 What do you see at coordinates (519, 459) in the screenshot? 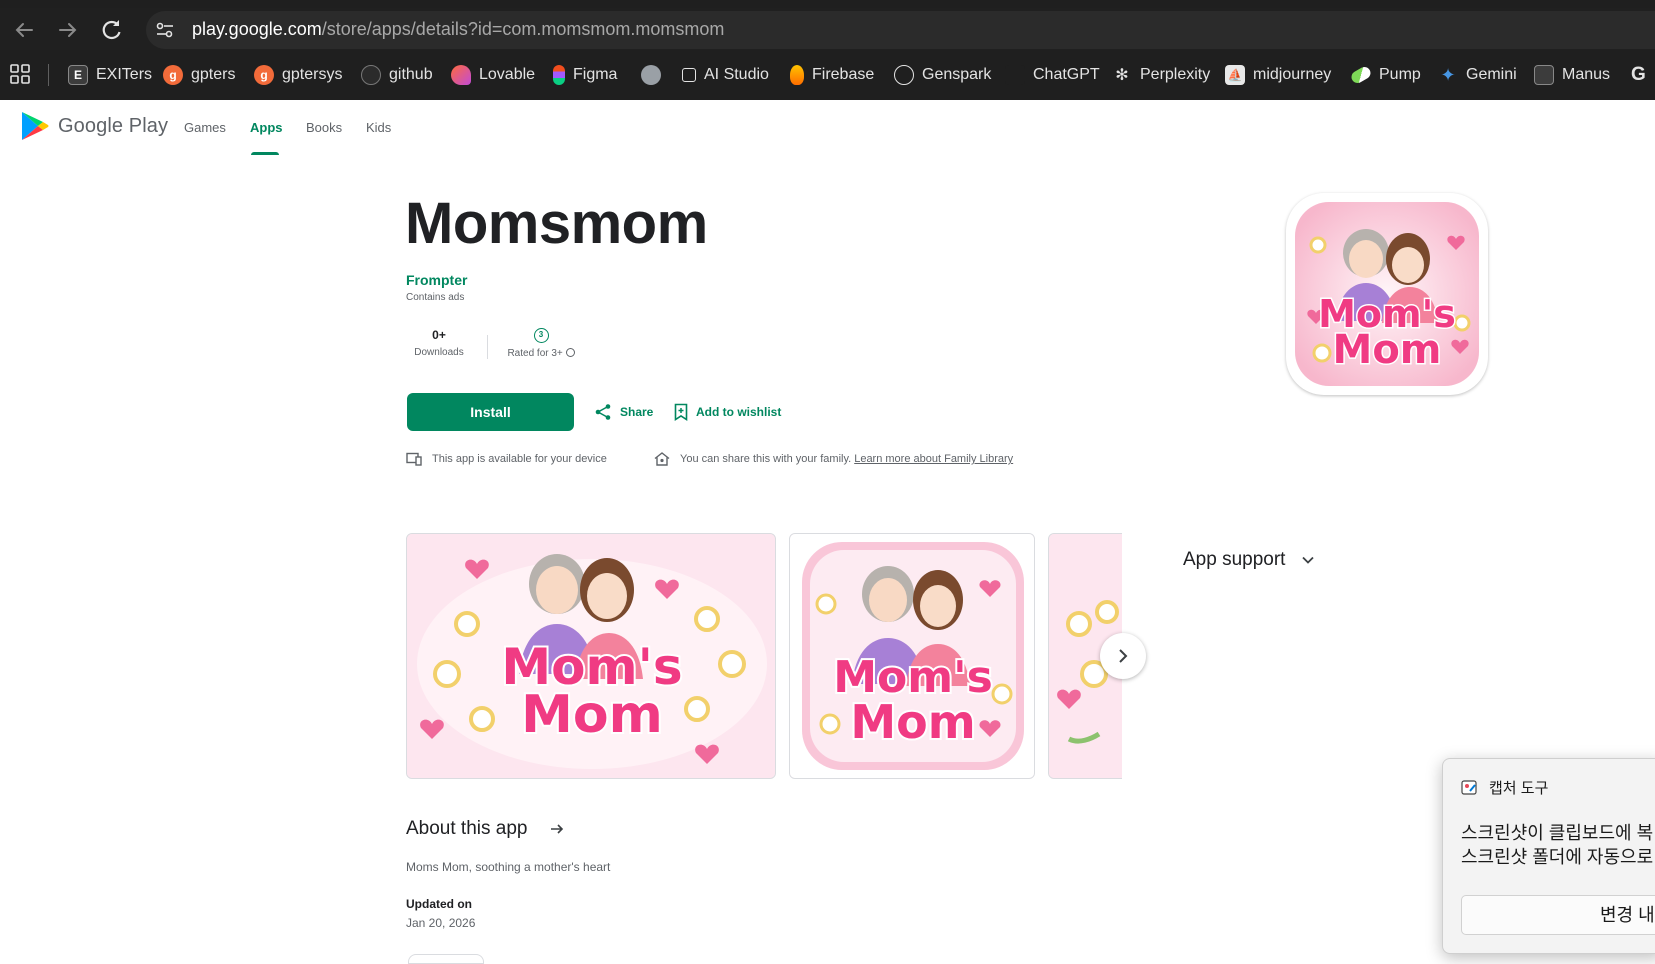
I see `device-note-text: This app is available for your device` at bounding box center [519, 459].